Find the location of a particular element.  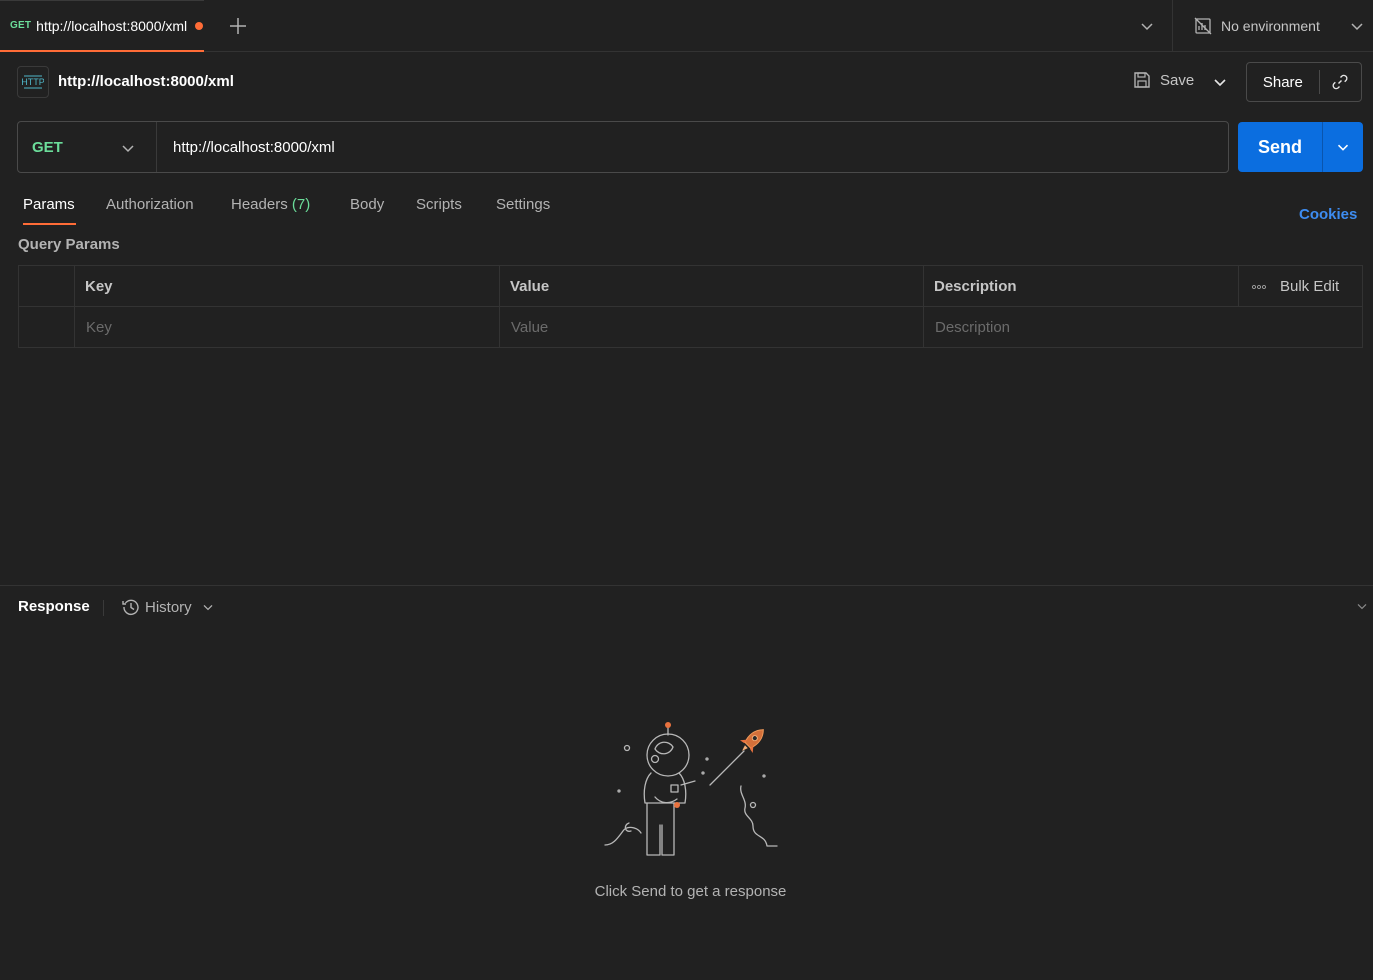

value-cell is located at coordinates (712, 327).